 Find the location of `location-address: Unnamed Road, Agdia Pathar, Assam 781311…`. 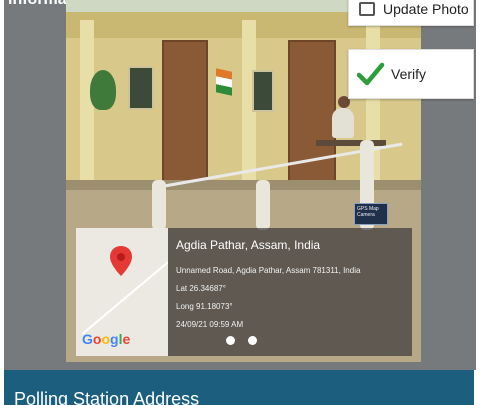

location-address: Unnamed Road, Agdia Pathar, Assam 781311… is located at coordinates (268, 270).